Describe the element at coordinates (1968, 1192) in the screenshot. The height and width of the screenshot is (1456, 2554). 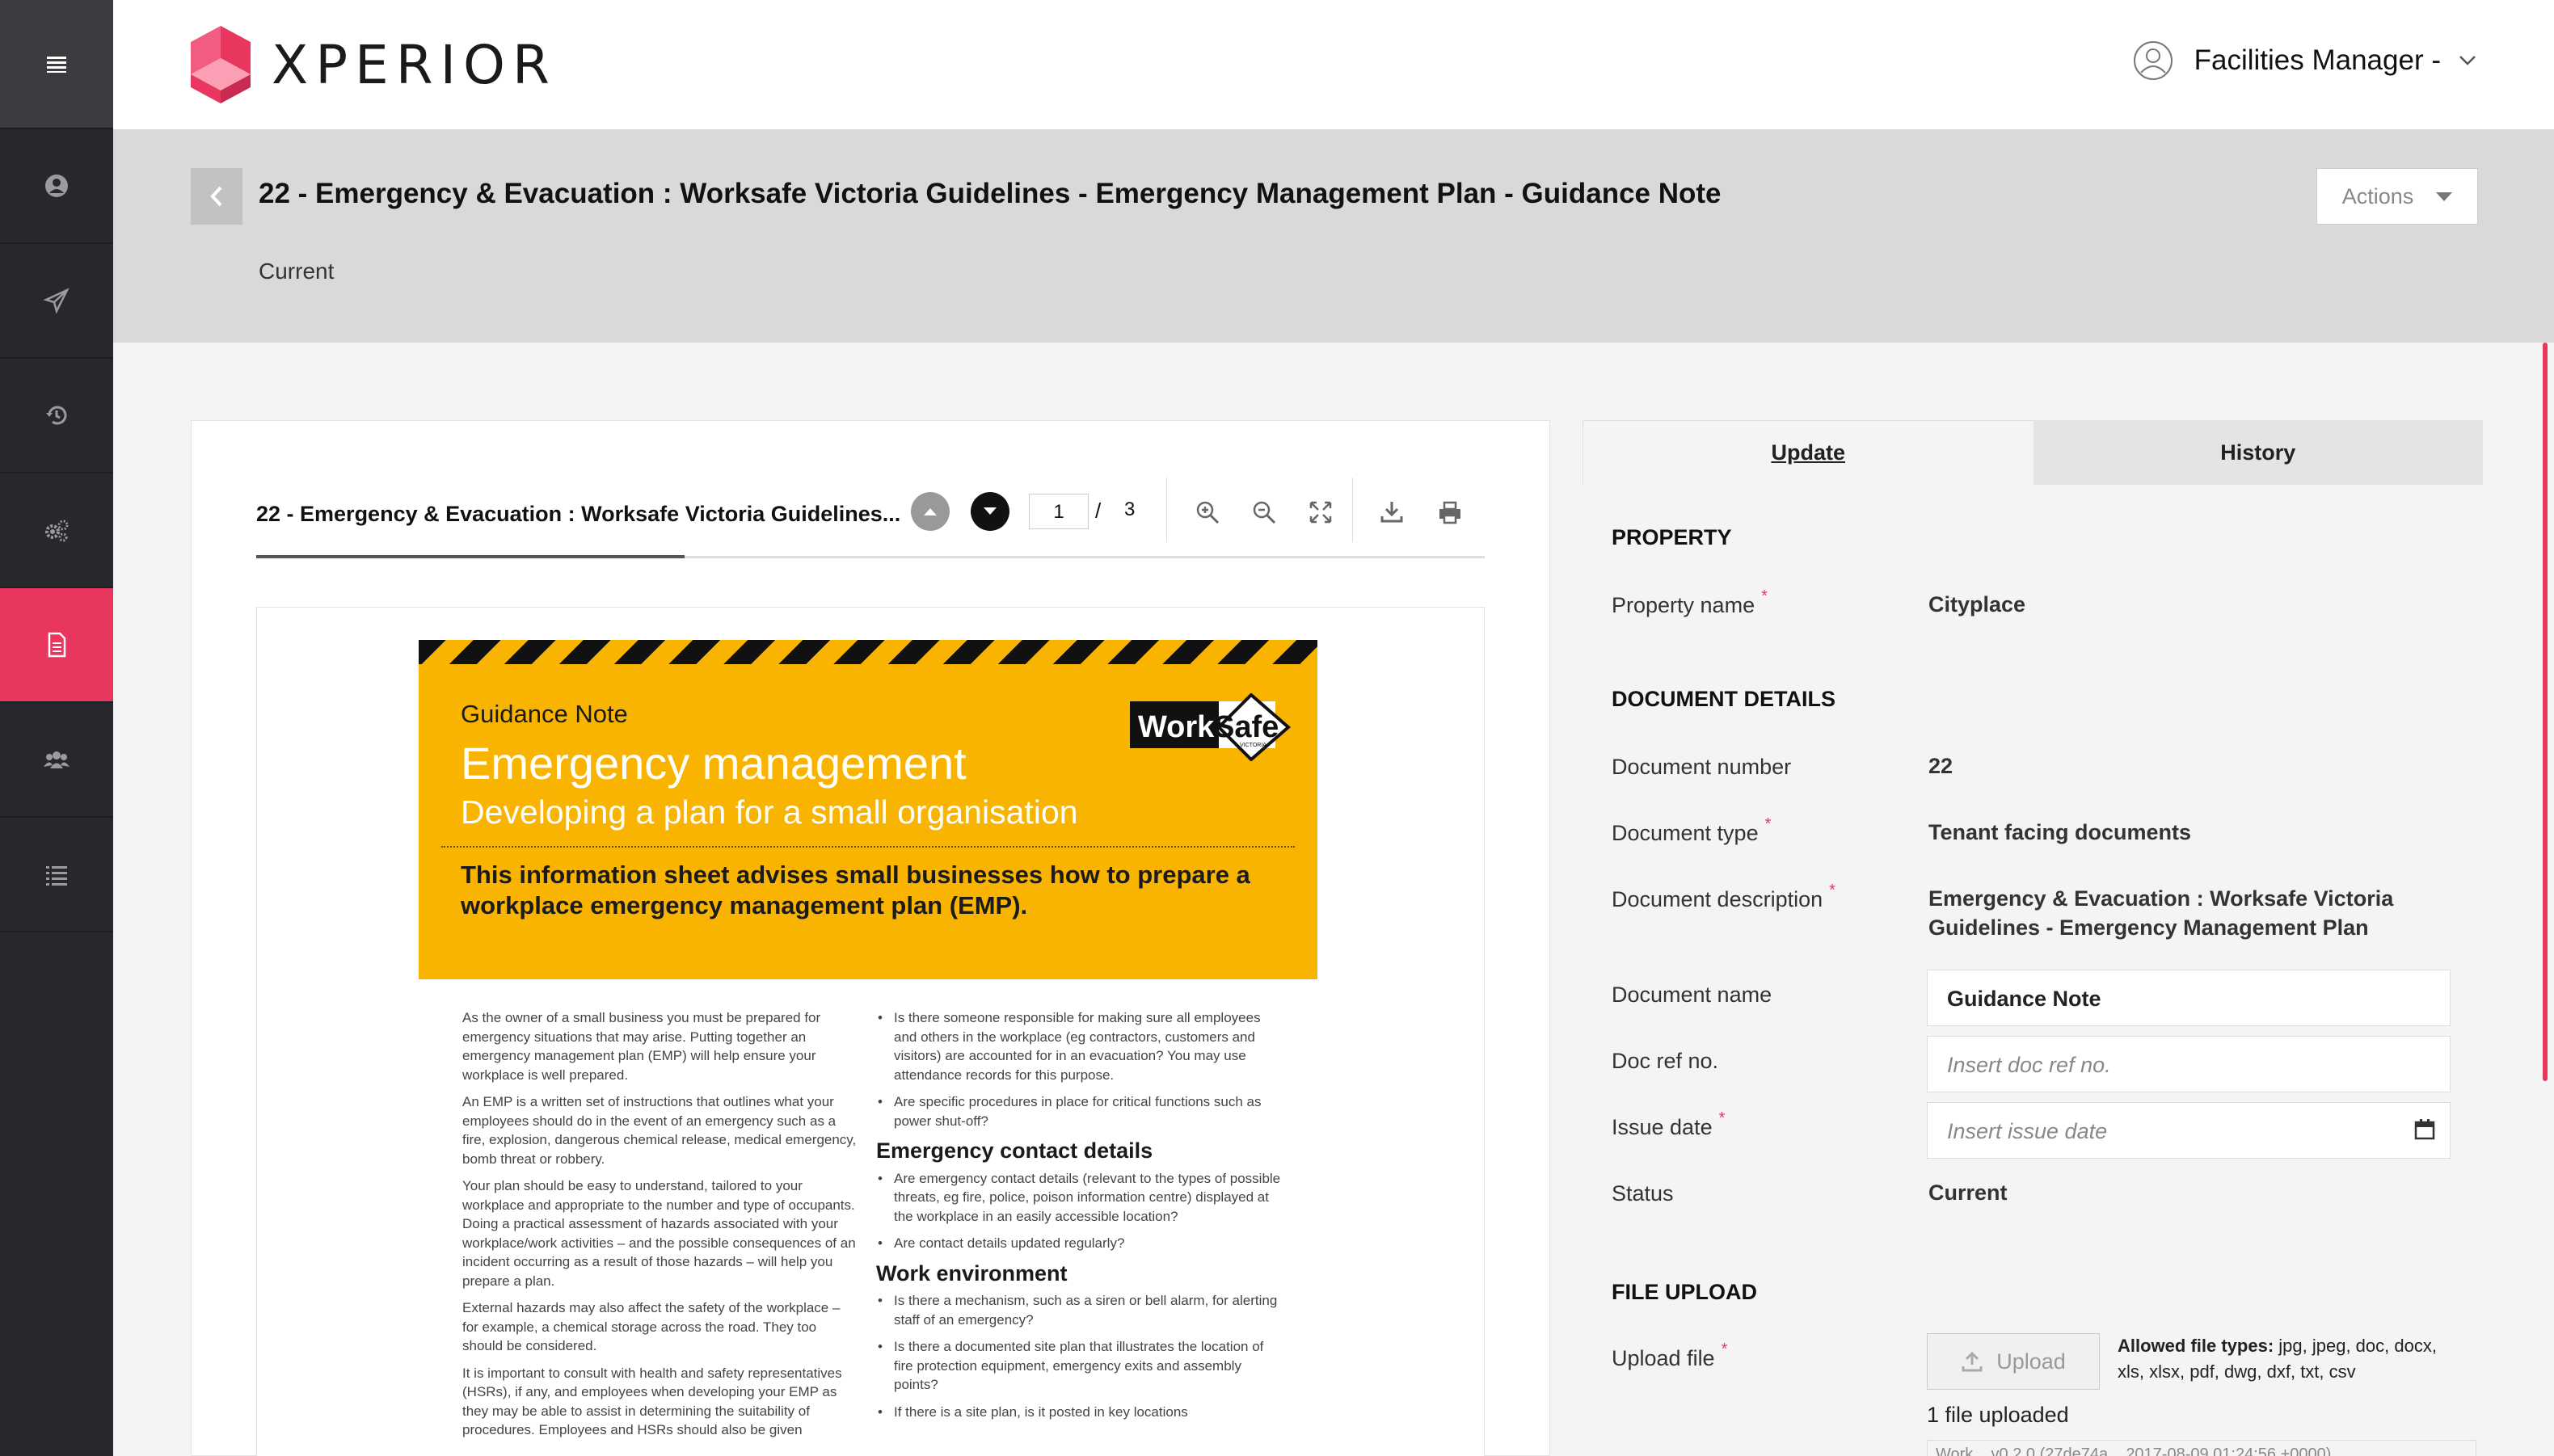
I see `status-value: Current` at that location.